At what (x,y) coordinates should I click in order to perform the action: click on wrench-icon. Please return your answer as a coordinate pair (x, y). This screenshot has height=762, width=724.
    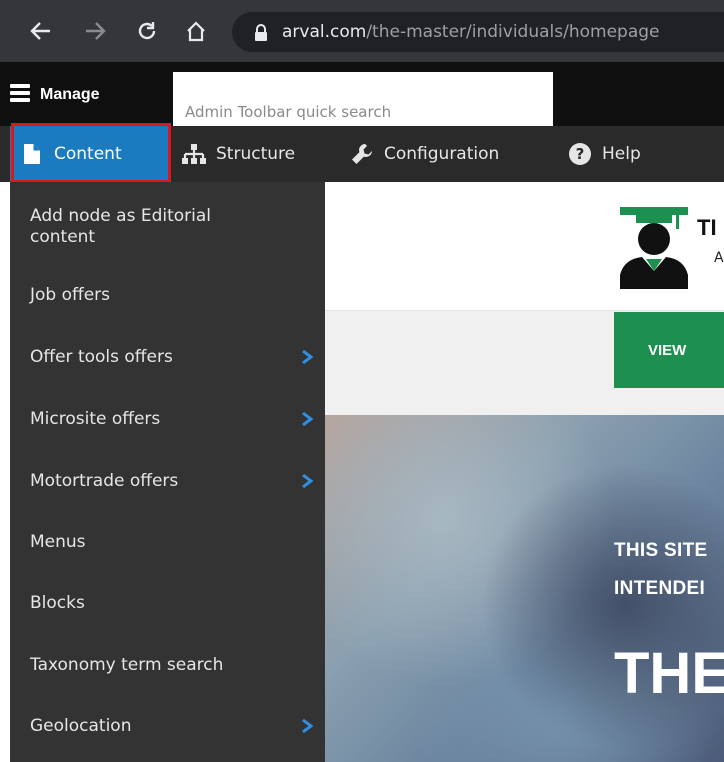
    Looking at the image, I should click on (362, 154).